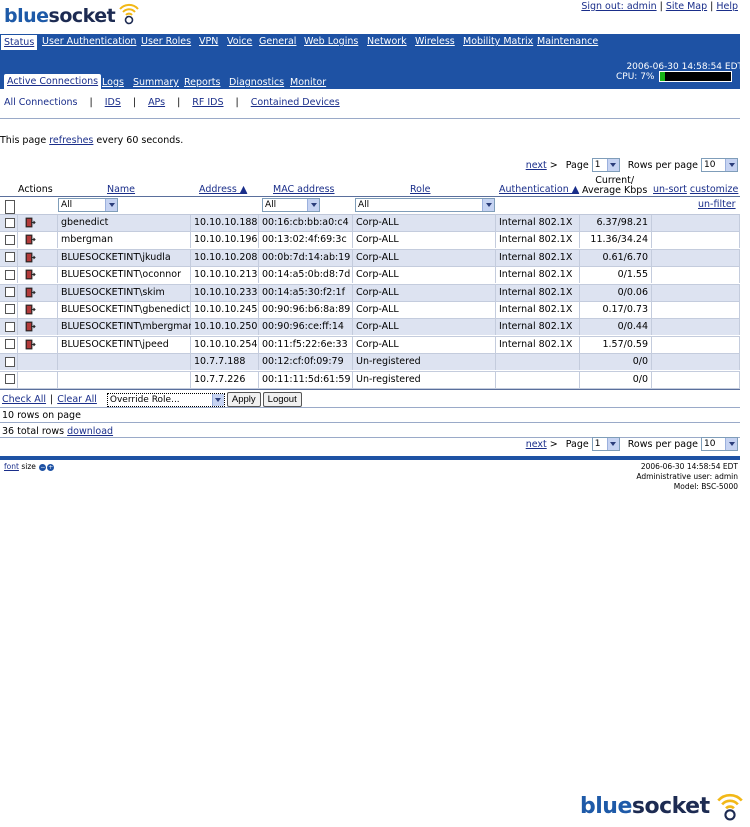 The width and height of the screenshot is (750, 827). What do you see at coordinates (295, 102) in the screenshot?
I see `filter-contained-devices: Contained Devices` at bounding box center [295, 102].